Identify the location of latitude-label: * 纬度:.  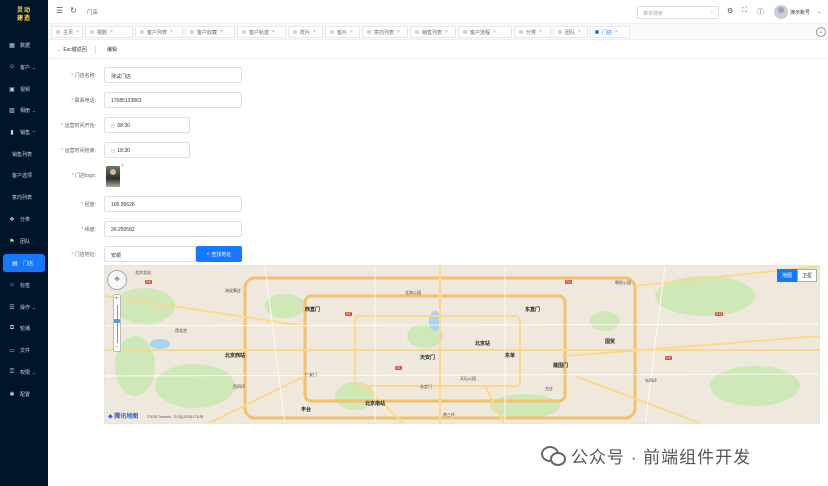
(88, 230).